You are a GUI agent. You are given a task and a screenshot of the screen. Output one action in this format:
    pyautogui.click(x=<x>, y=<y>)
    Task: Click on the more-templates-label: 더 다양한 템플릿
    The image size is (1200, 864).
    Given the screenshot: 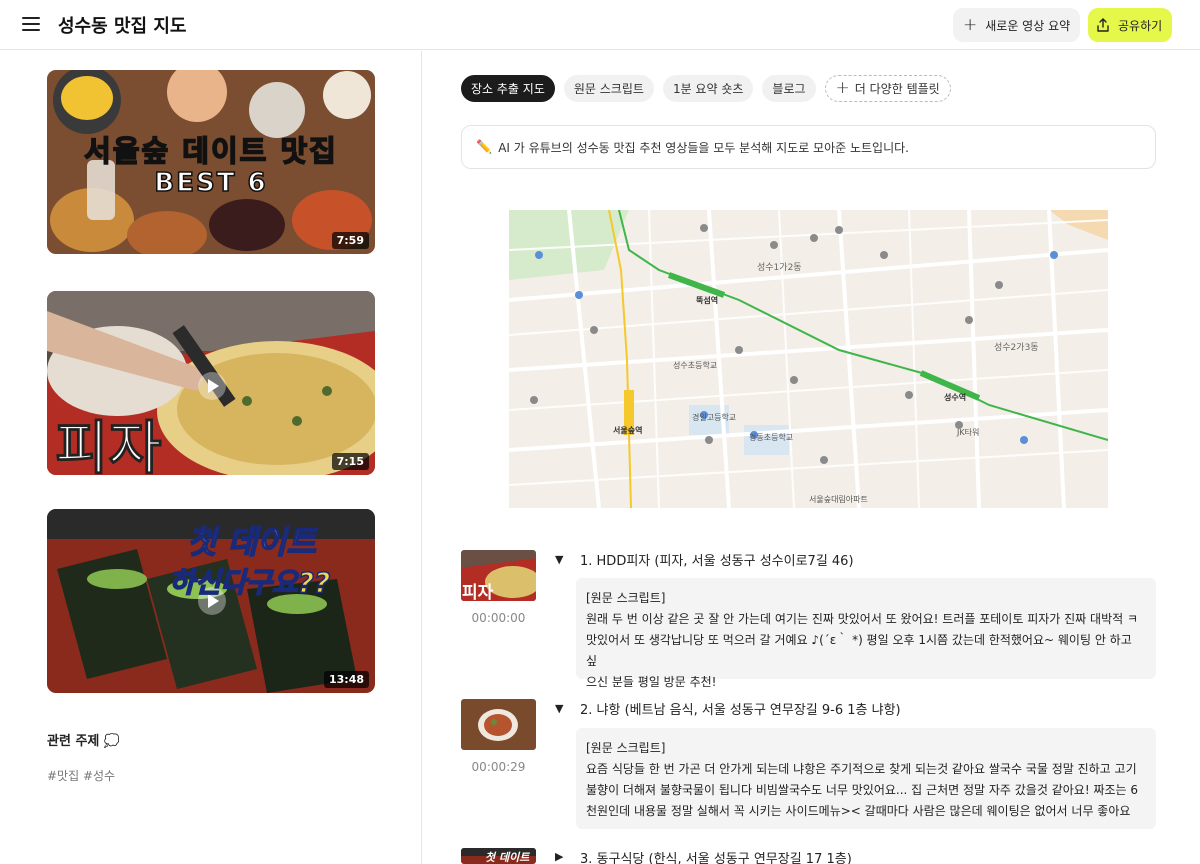 What is the action you would take?
    pyautogui.click(x=897, y=89)
    